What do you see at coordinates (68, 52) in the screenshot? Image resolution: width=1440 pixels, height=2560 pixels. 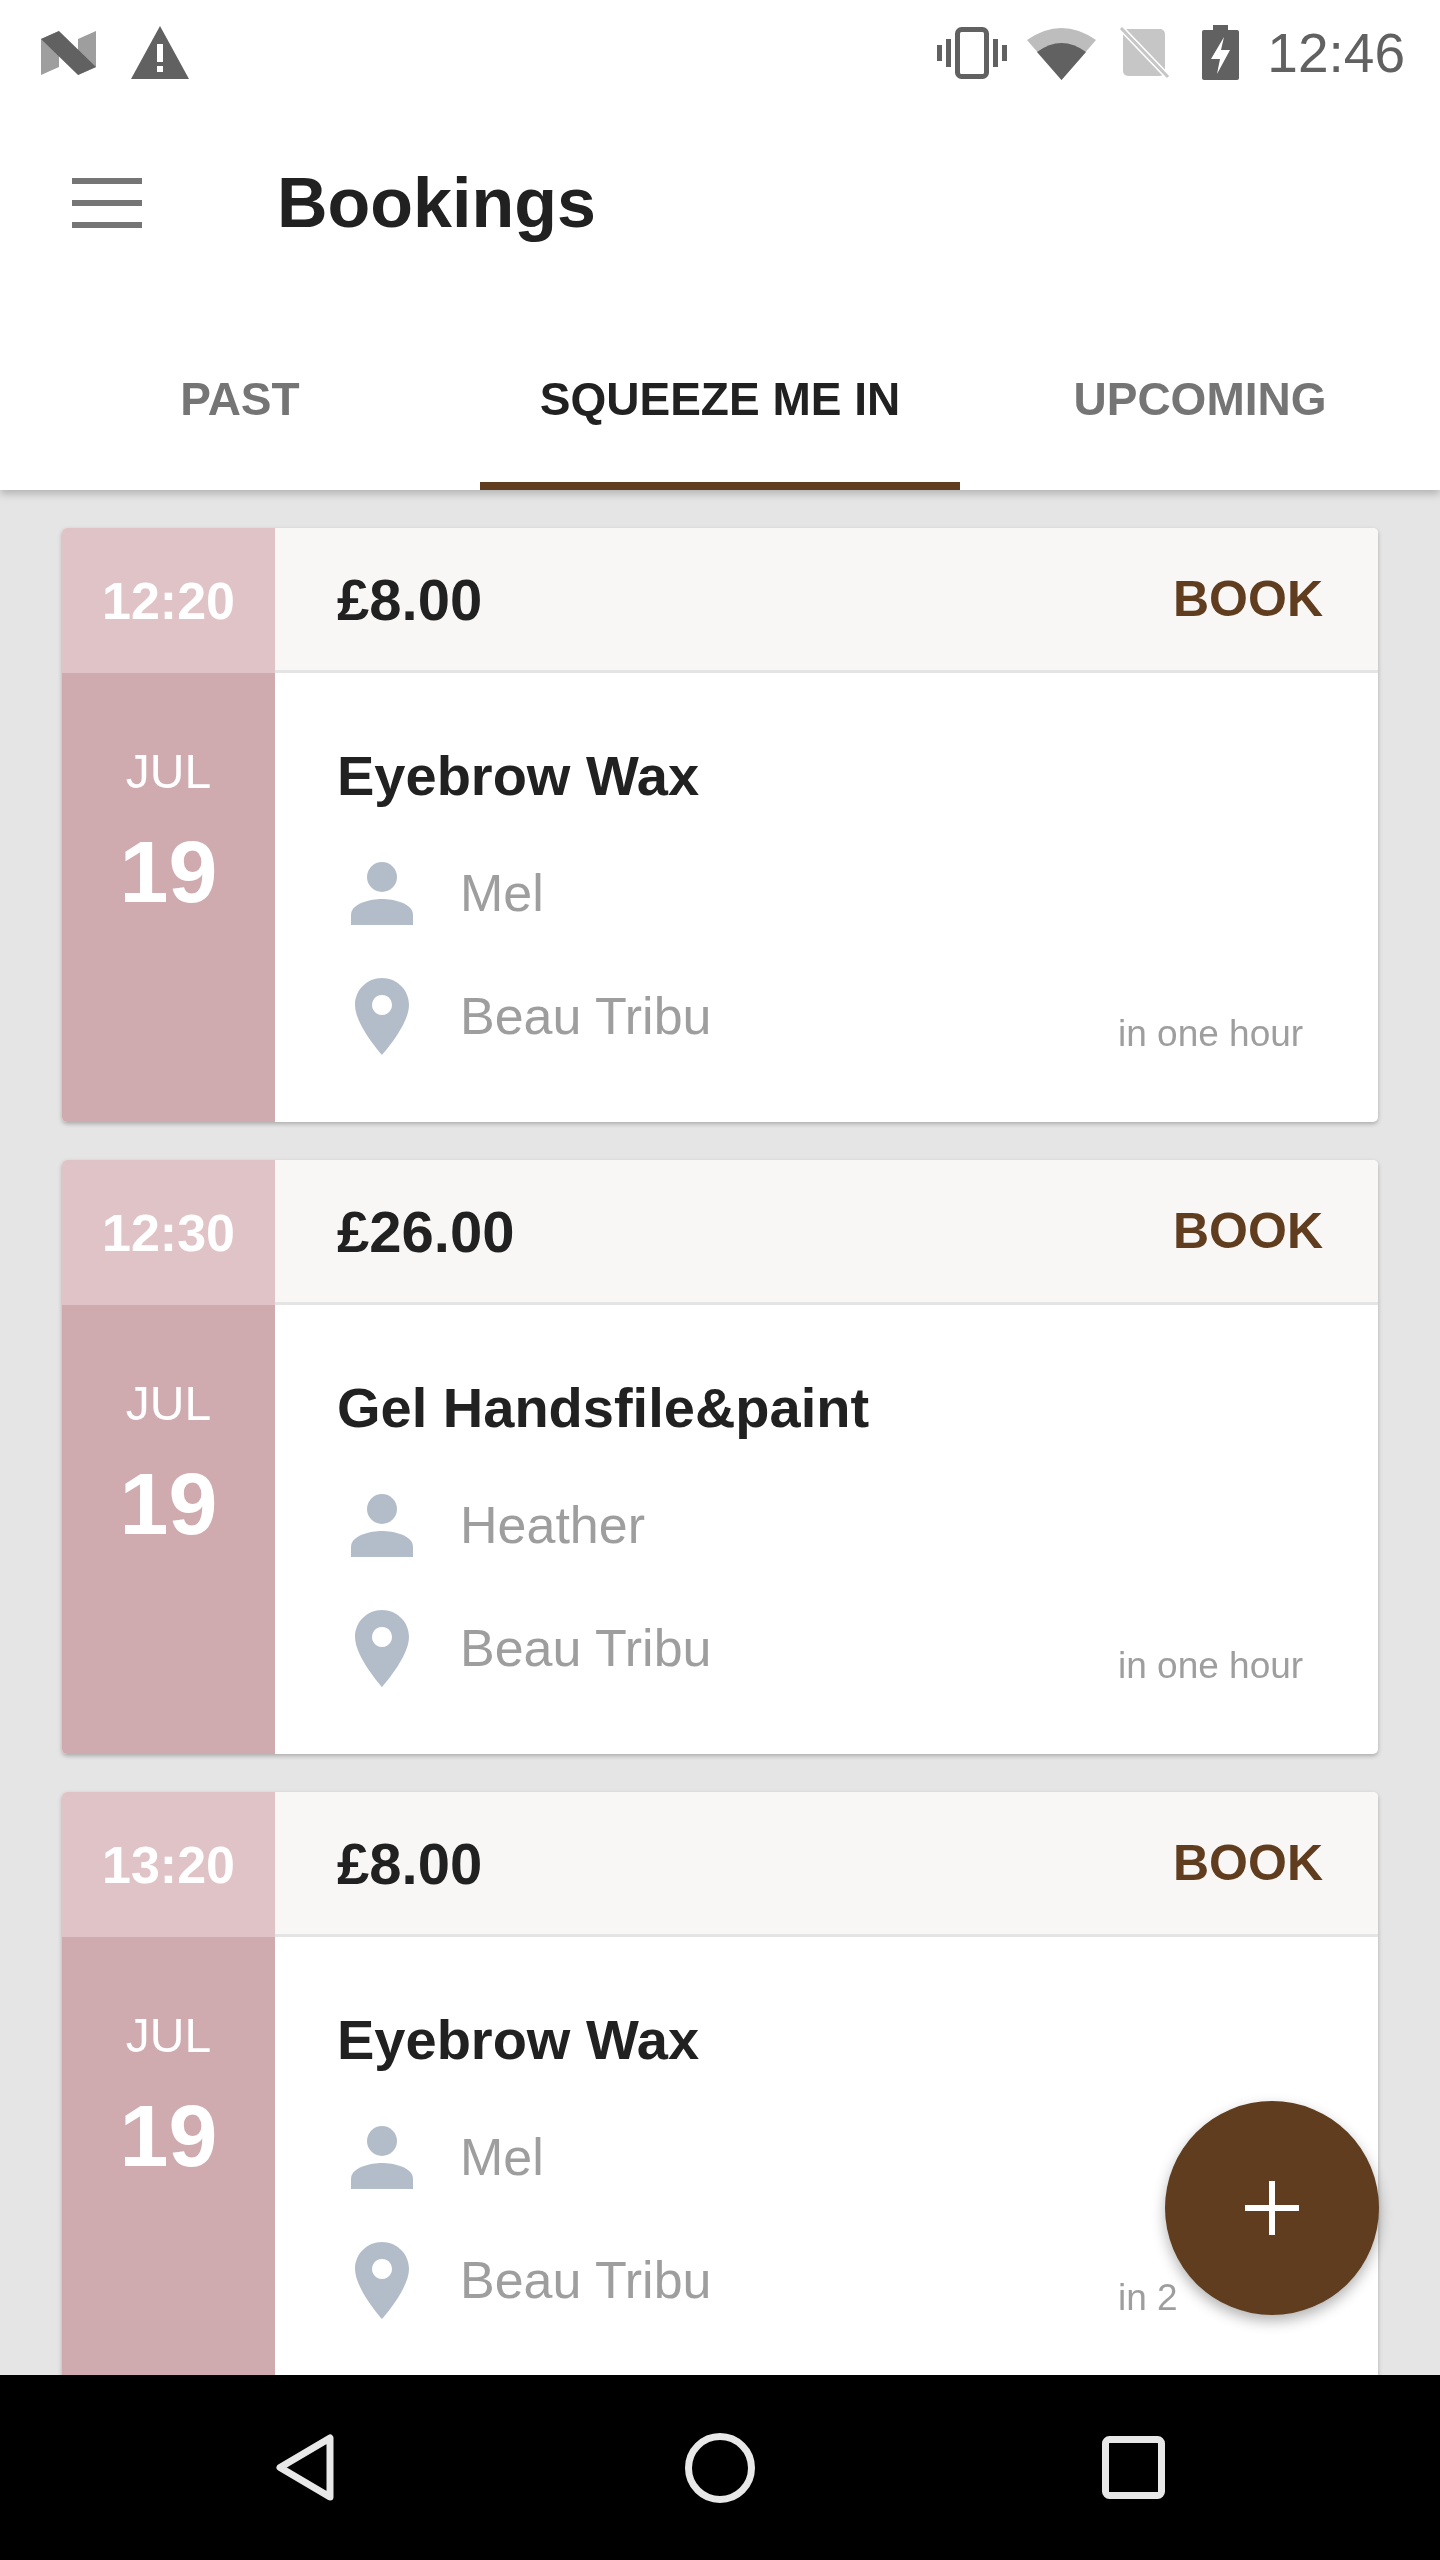 I see `n-logo-icon` at bounding box center [68, 52].